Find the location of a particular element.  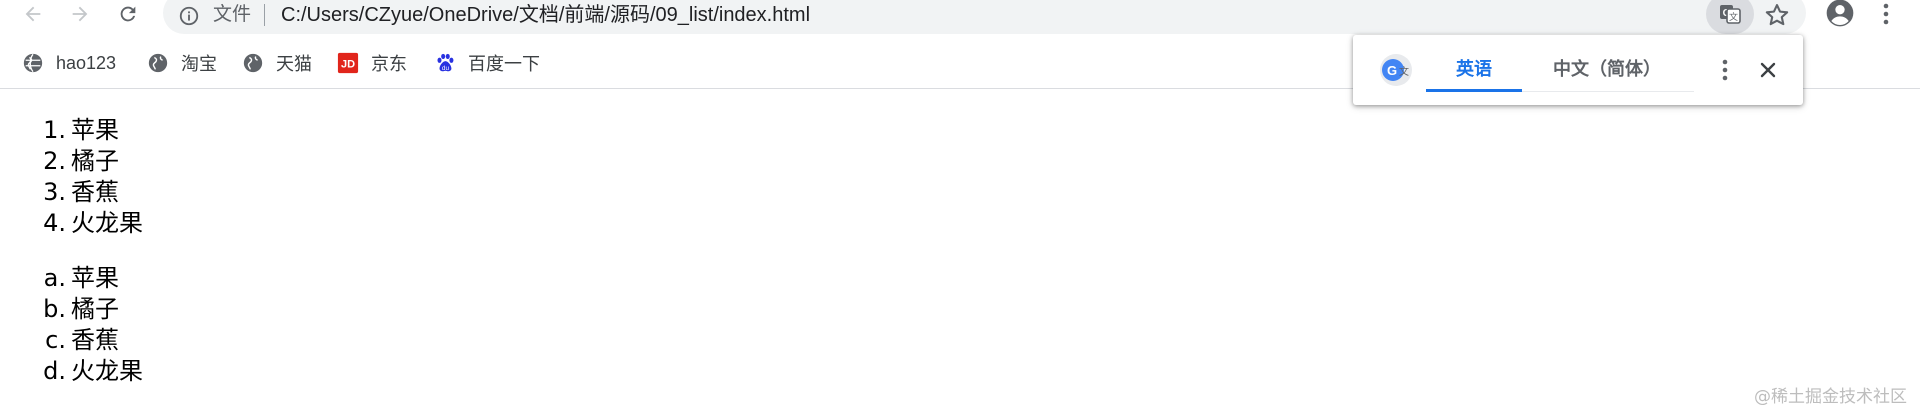

account-icon is located at coordinates (1840, 14).